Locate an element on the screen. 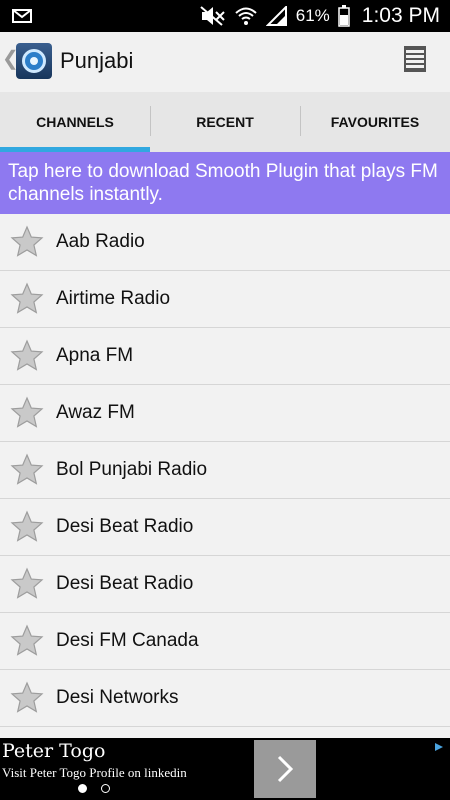 This screenshot has width=450, height=800. action-bar: ❮ Punjabi is located at coordinates (225, 62).